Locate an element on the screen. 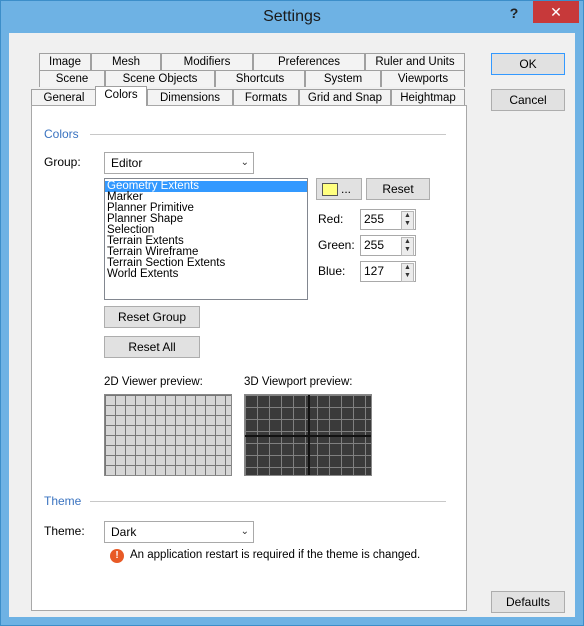 This screenshot has height=626, width=584. close-button: ✕ is located at coordinates (556, 12).